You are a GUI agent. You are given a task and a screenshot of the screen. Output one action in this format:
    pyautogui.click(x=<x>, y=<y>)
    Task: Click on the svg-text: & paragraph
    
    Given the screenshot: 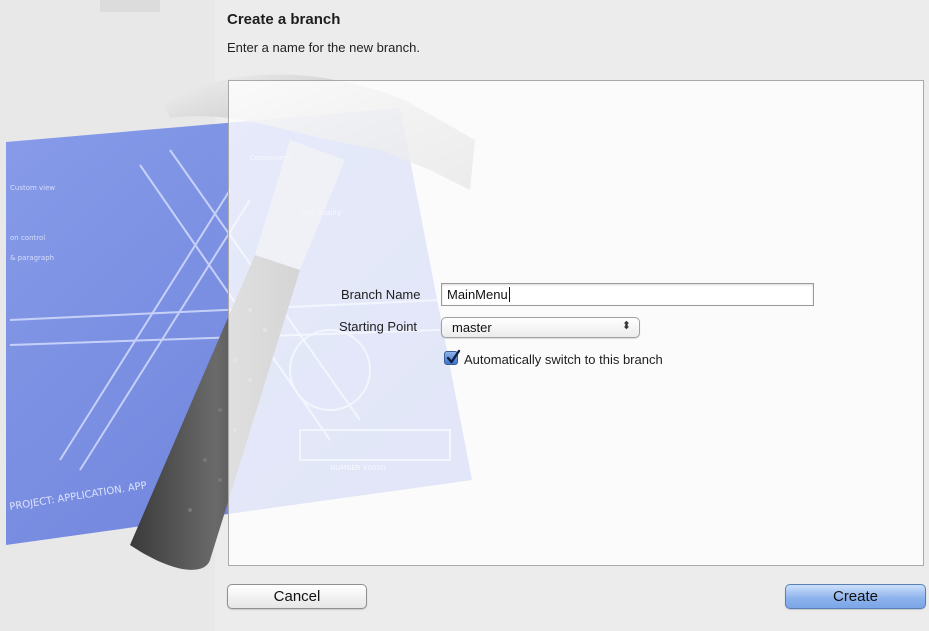 What is the action you would take?
    pyautogui.click(x=32, y=258)
    